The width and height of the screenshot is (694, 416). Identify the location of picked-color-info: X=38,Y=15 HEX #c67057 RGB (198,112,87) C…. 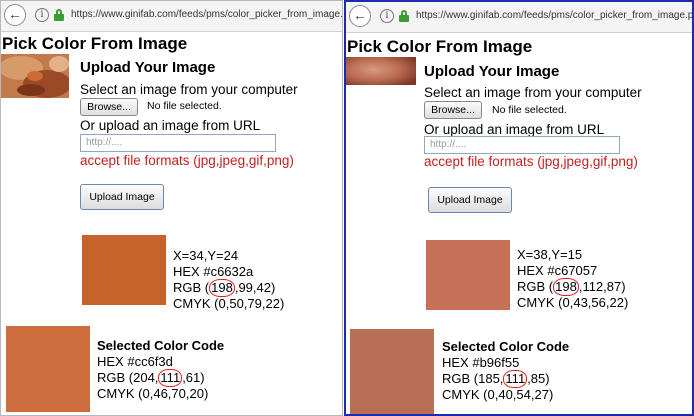
(572, 279).